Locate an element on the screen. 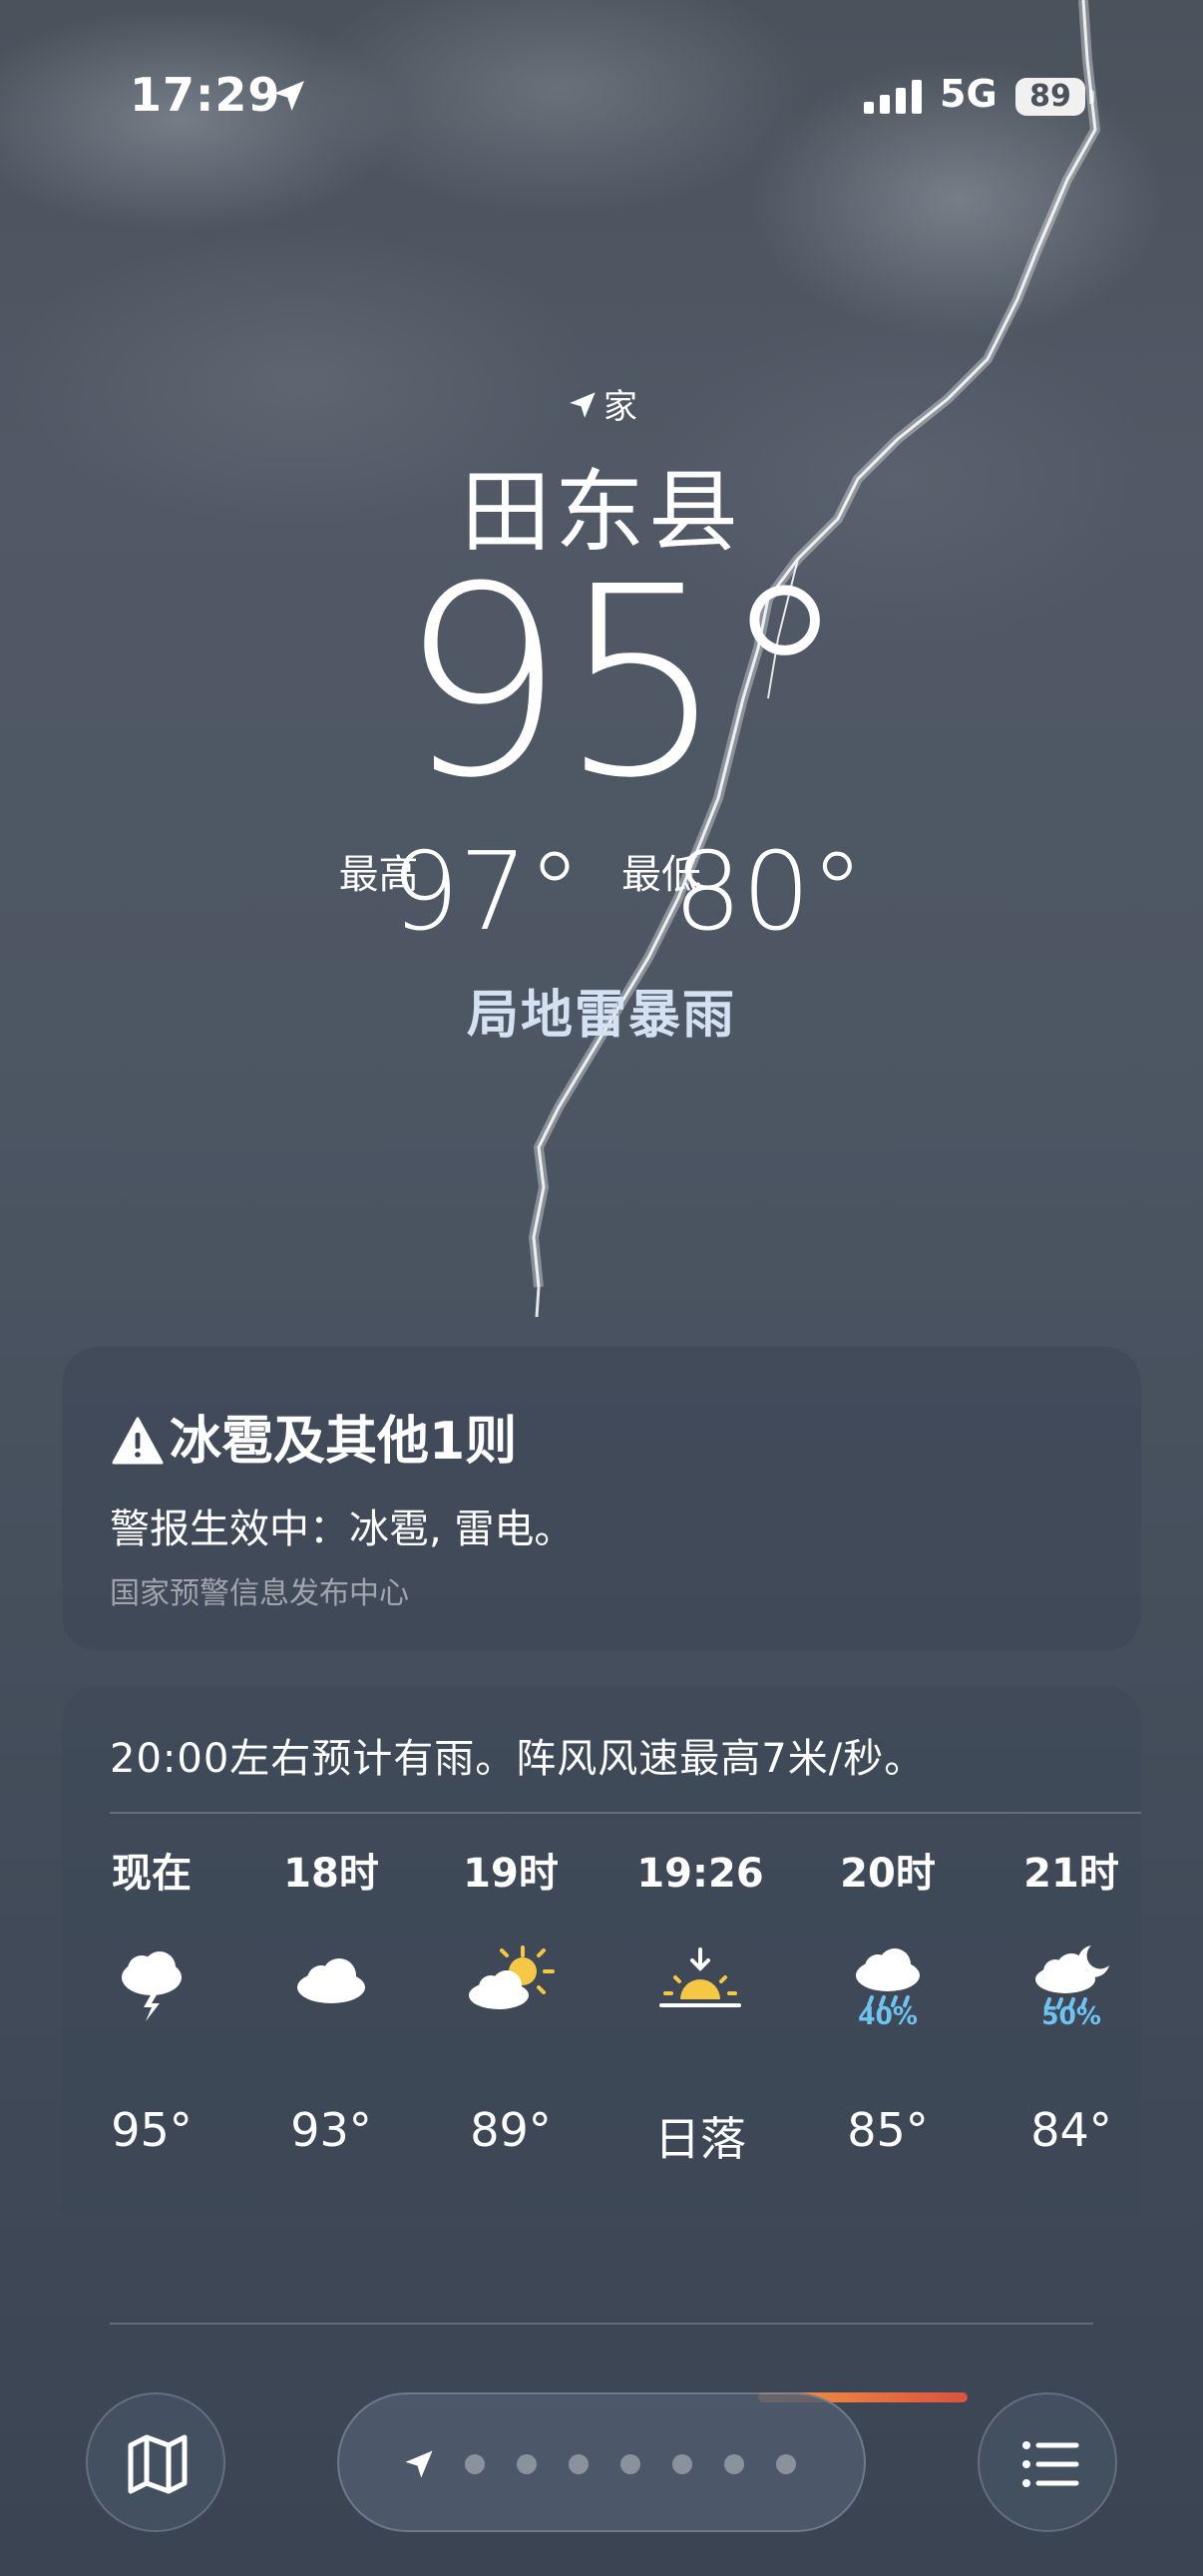  alert-card: 冰雹及其他1则 警报生效中：冰雹, 雷电。 国家预警信息发布中心 is located at coordinates (601, 1499).